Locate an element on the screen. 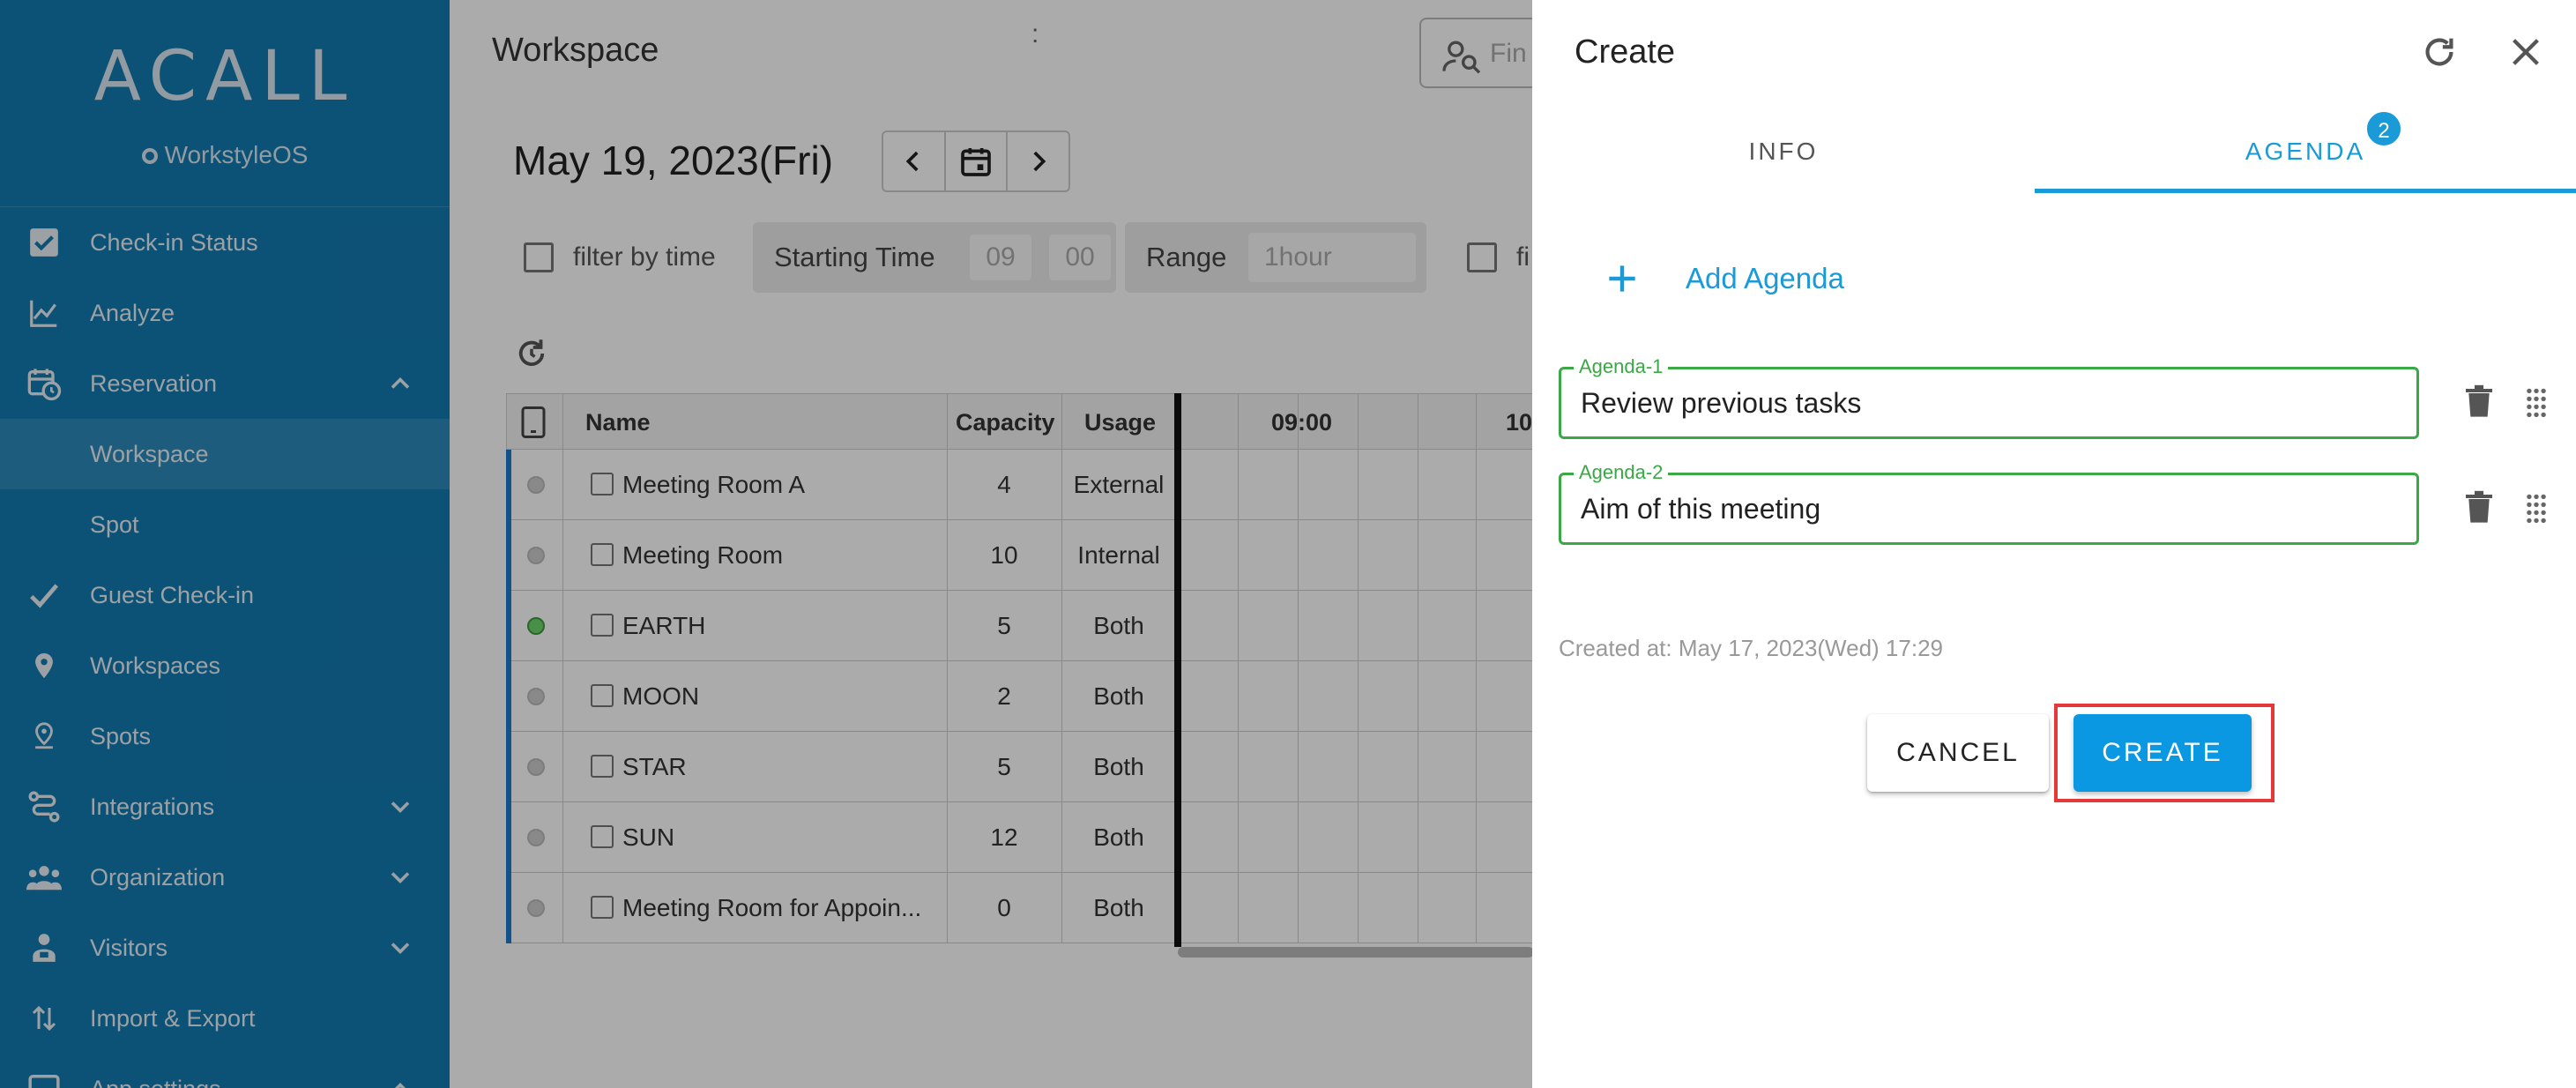  tab-info: INFO is located at coordinates (1783, 151).